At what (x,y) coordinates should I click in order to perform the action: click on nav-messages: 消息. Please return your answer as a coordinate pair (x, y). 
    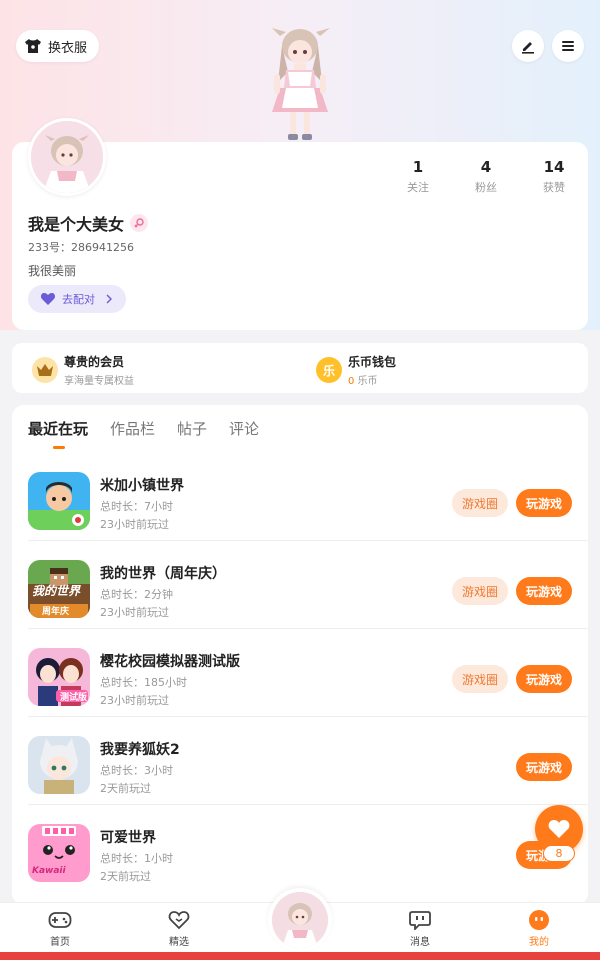
    Looking at the image, I should click on (420, 928).